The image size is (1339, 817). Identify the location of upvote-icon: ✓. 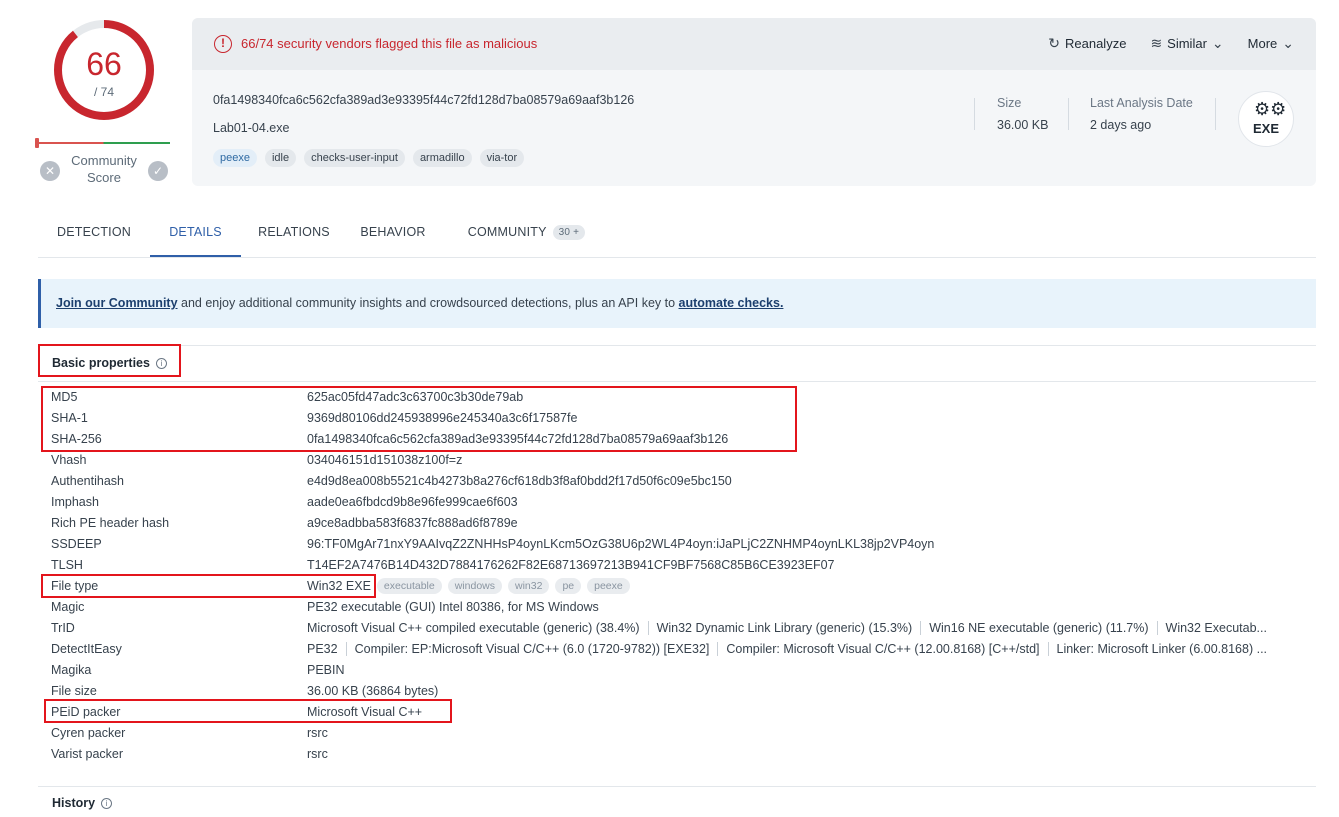
(158, 171).